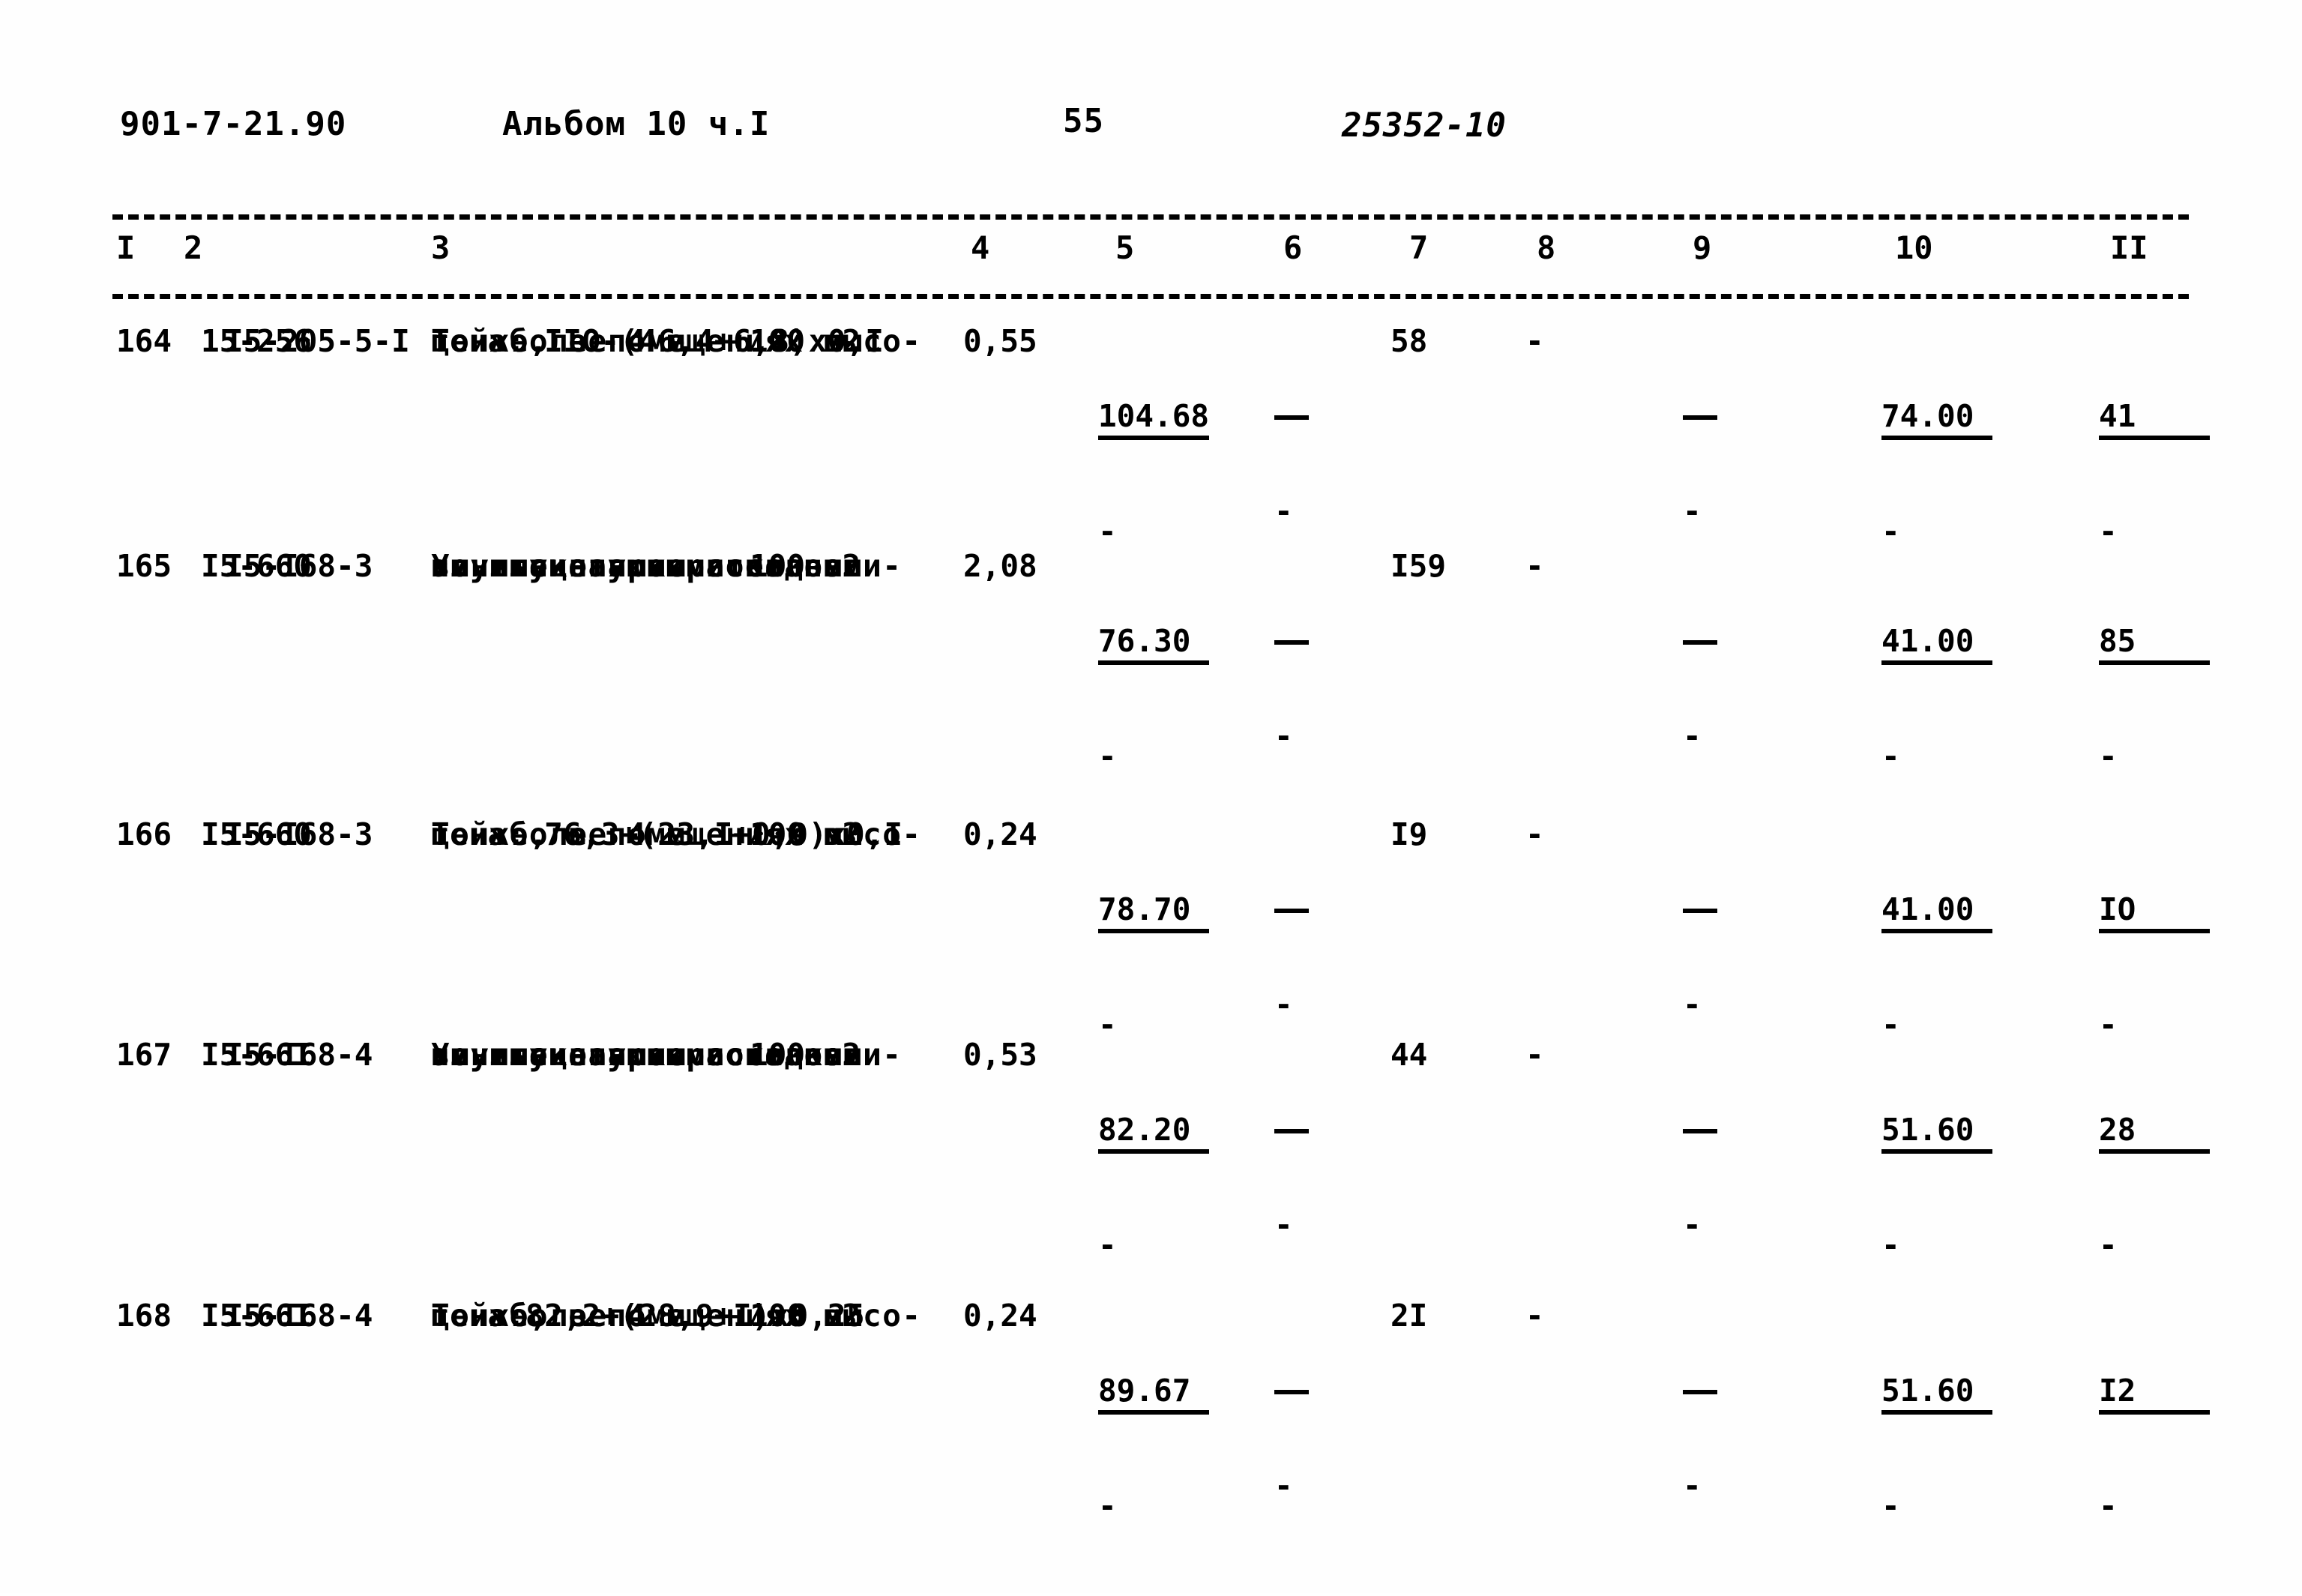 Image resolution: width=2302 pixels, height=1596 pixels. I want to click on cell-col4: 2,08, so click(1000, 566).